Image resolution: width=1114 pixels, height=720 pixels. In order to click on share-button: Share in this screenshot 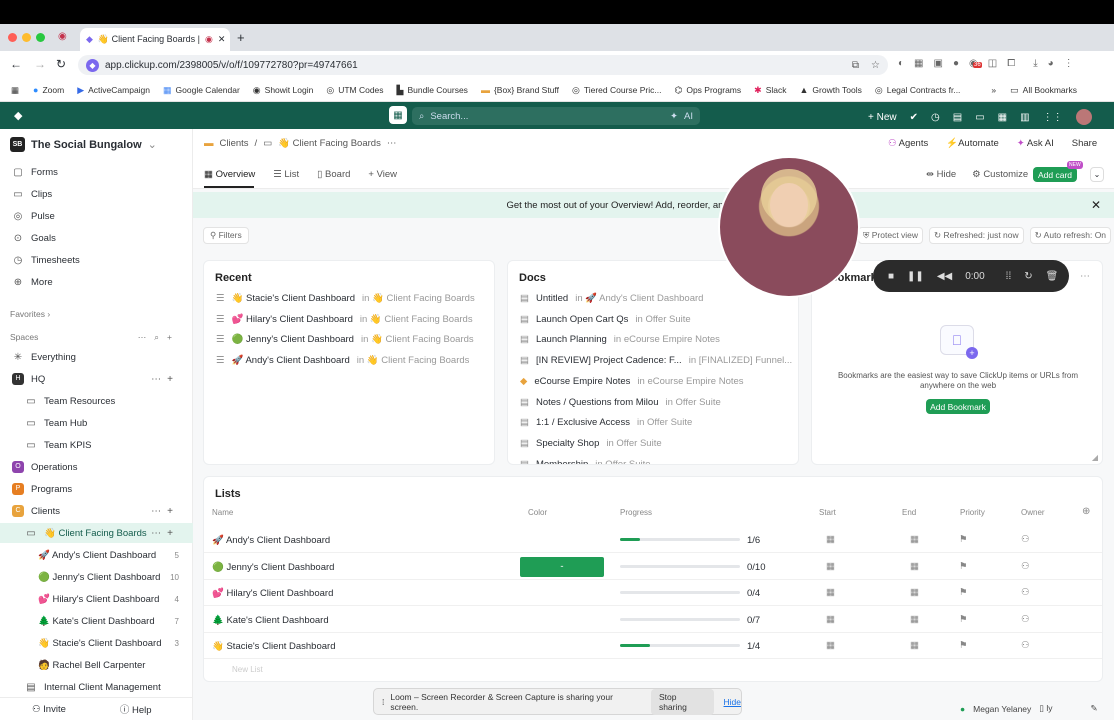, I will do `click(1084, 143)`.